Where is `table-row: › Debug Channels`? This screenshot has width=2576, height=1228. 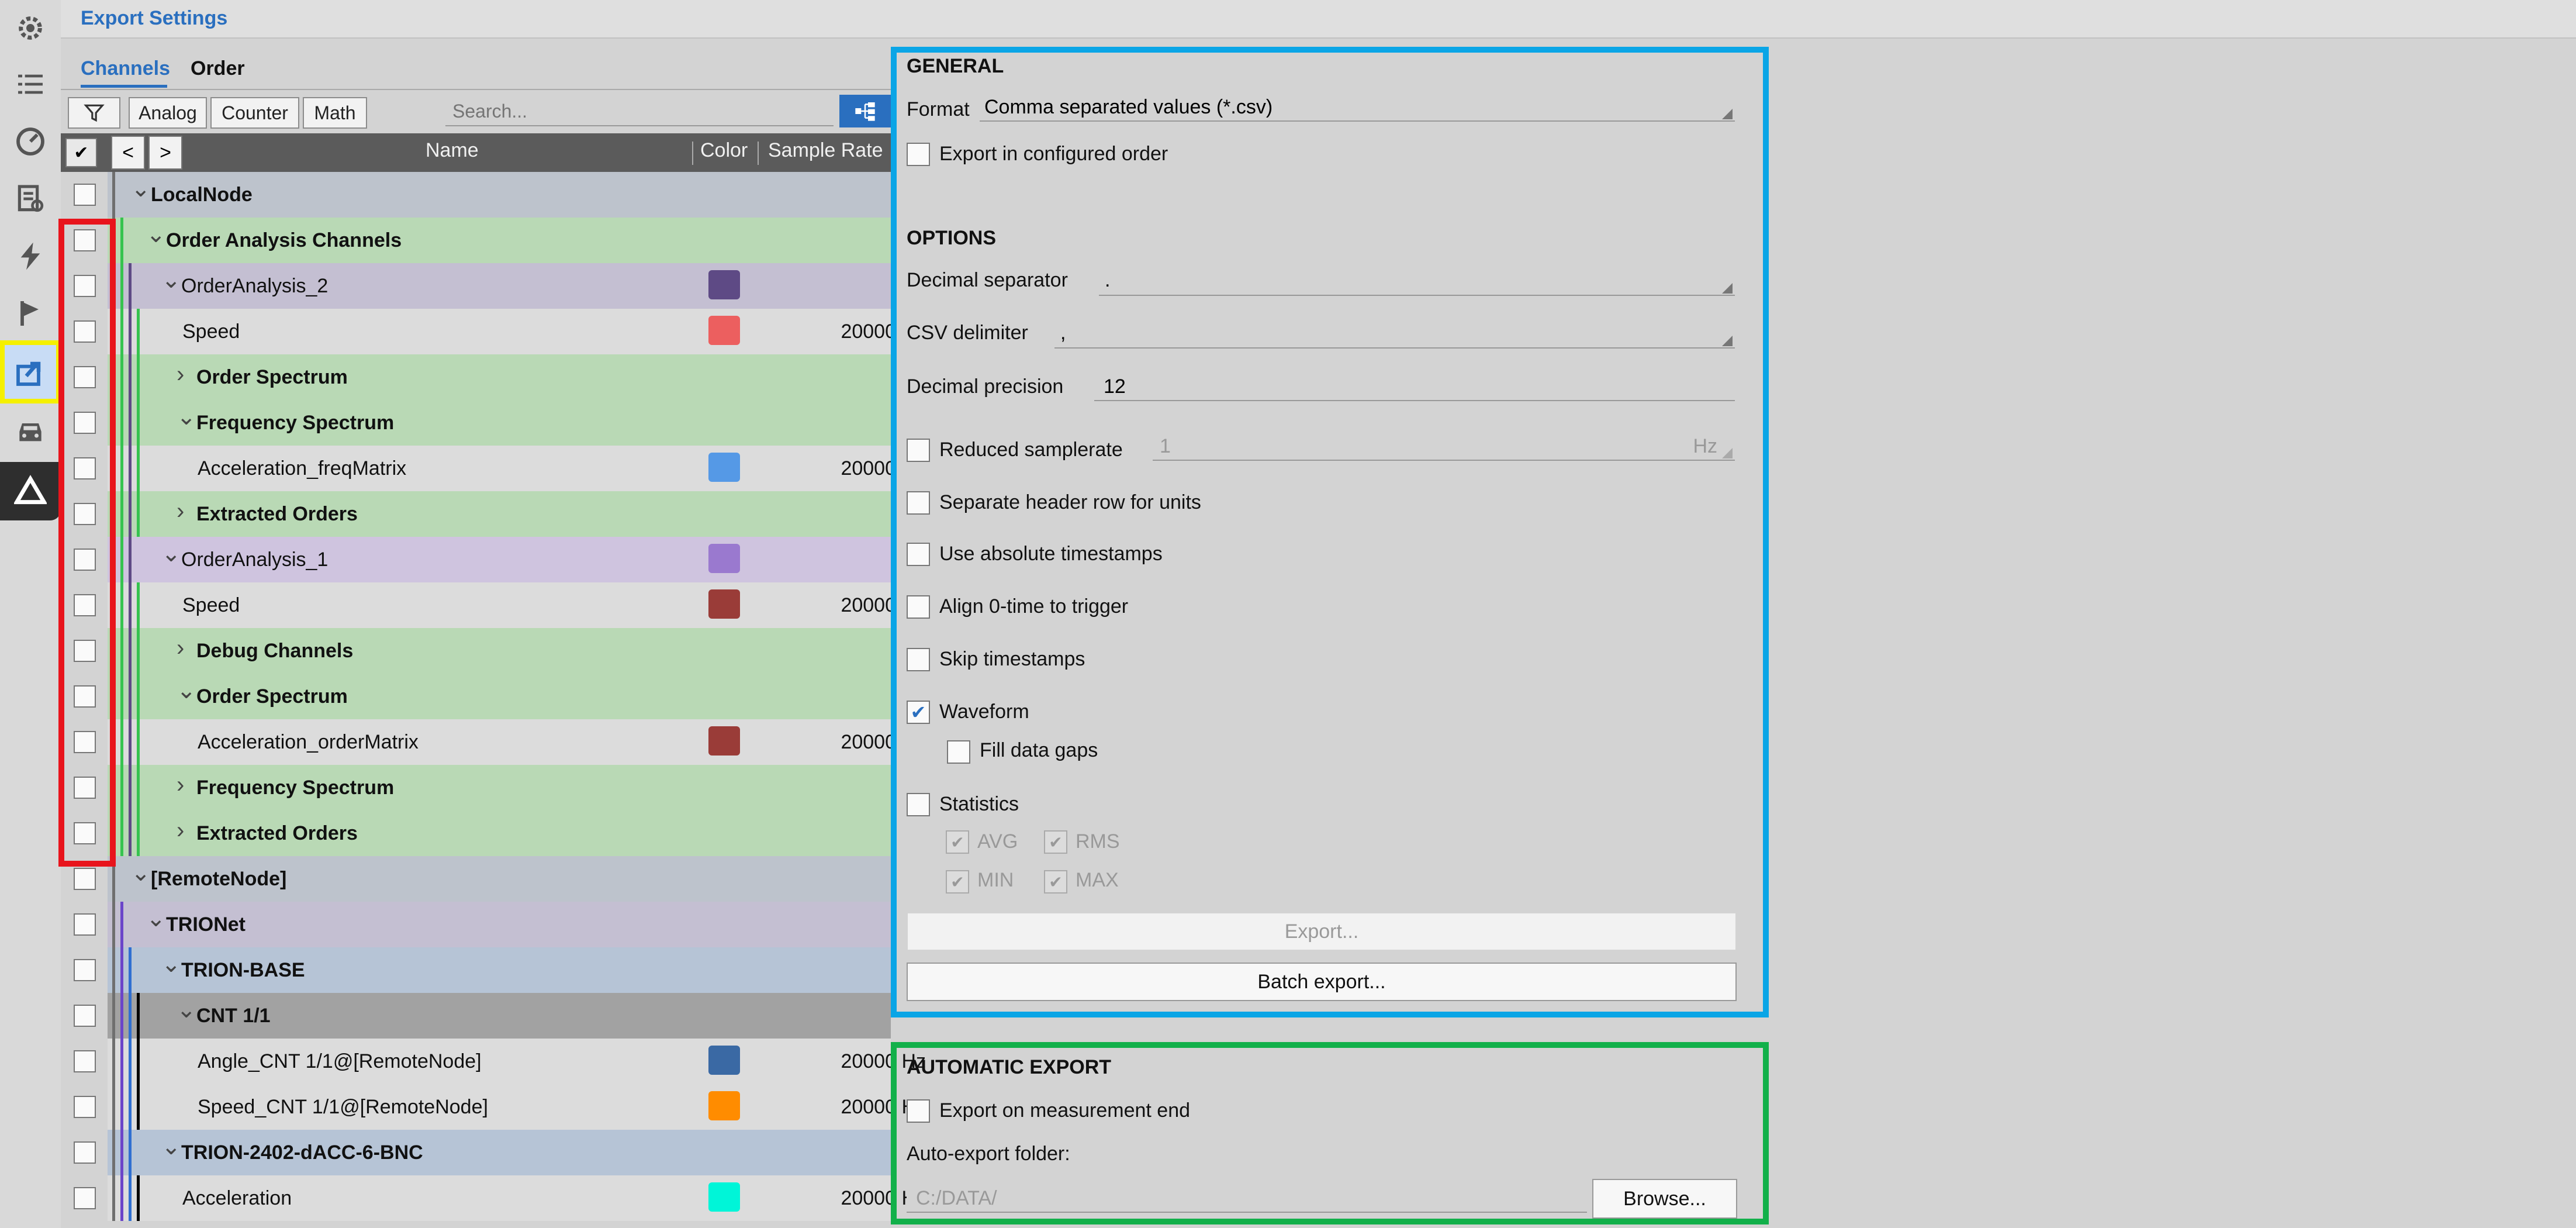 table-row: › Debug Channels is located at coordinates (476, 651).